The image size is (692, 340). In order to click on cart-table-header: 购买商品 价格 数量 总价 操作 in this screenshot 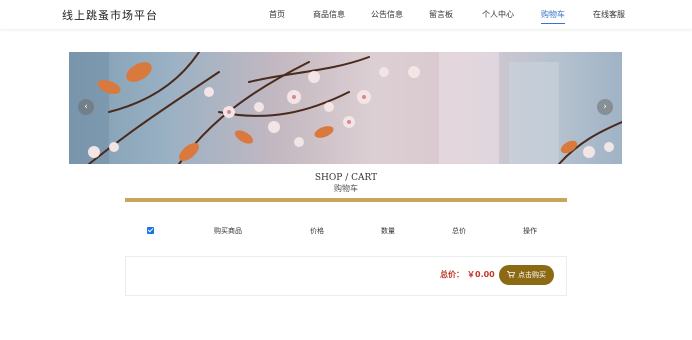, I will do `click(346, 231)`.